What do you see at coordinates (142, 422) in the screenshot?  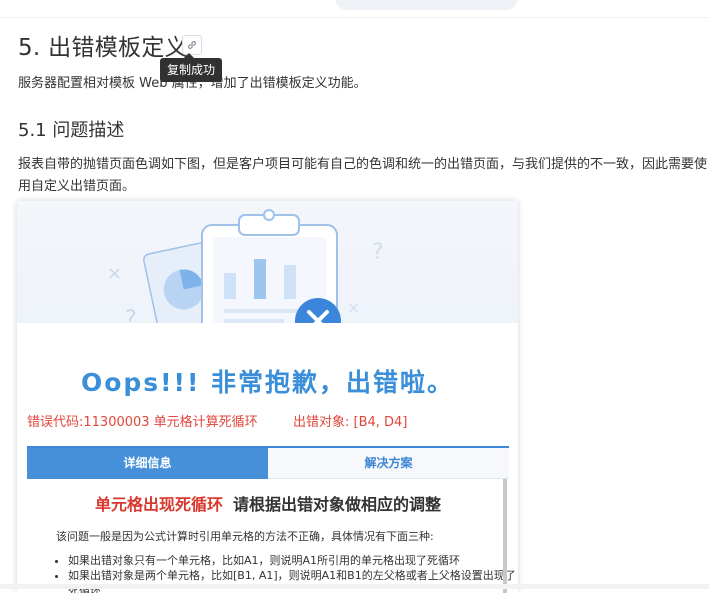 I see `error-code: 错误代码:11300003 单元格计算死循环` at bounding box center [142, 422].